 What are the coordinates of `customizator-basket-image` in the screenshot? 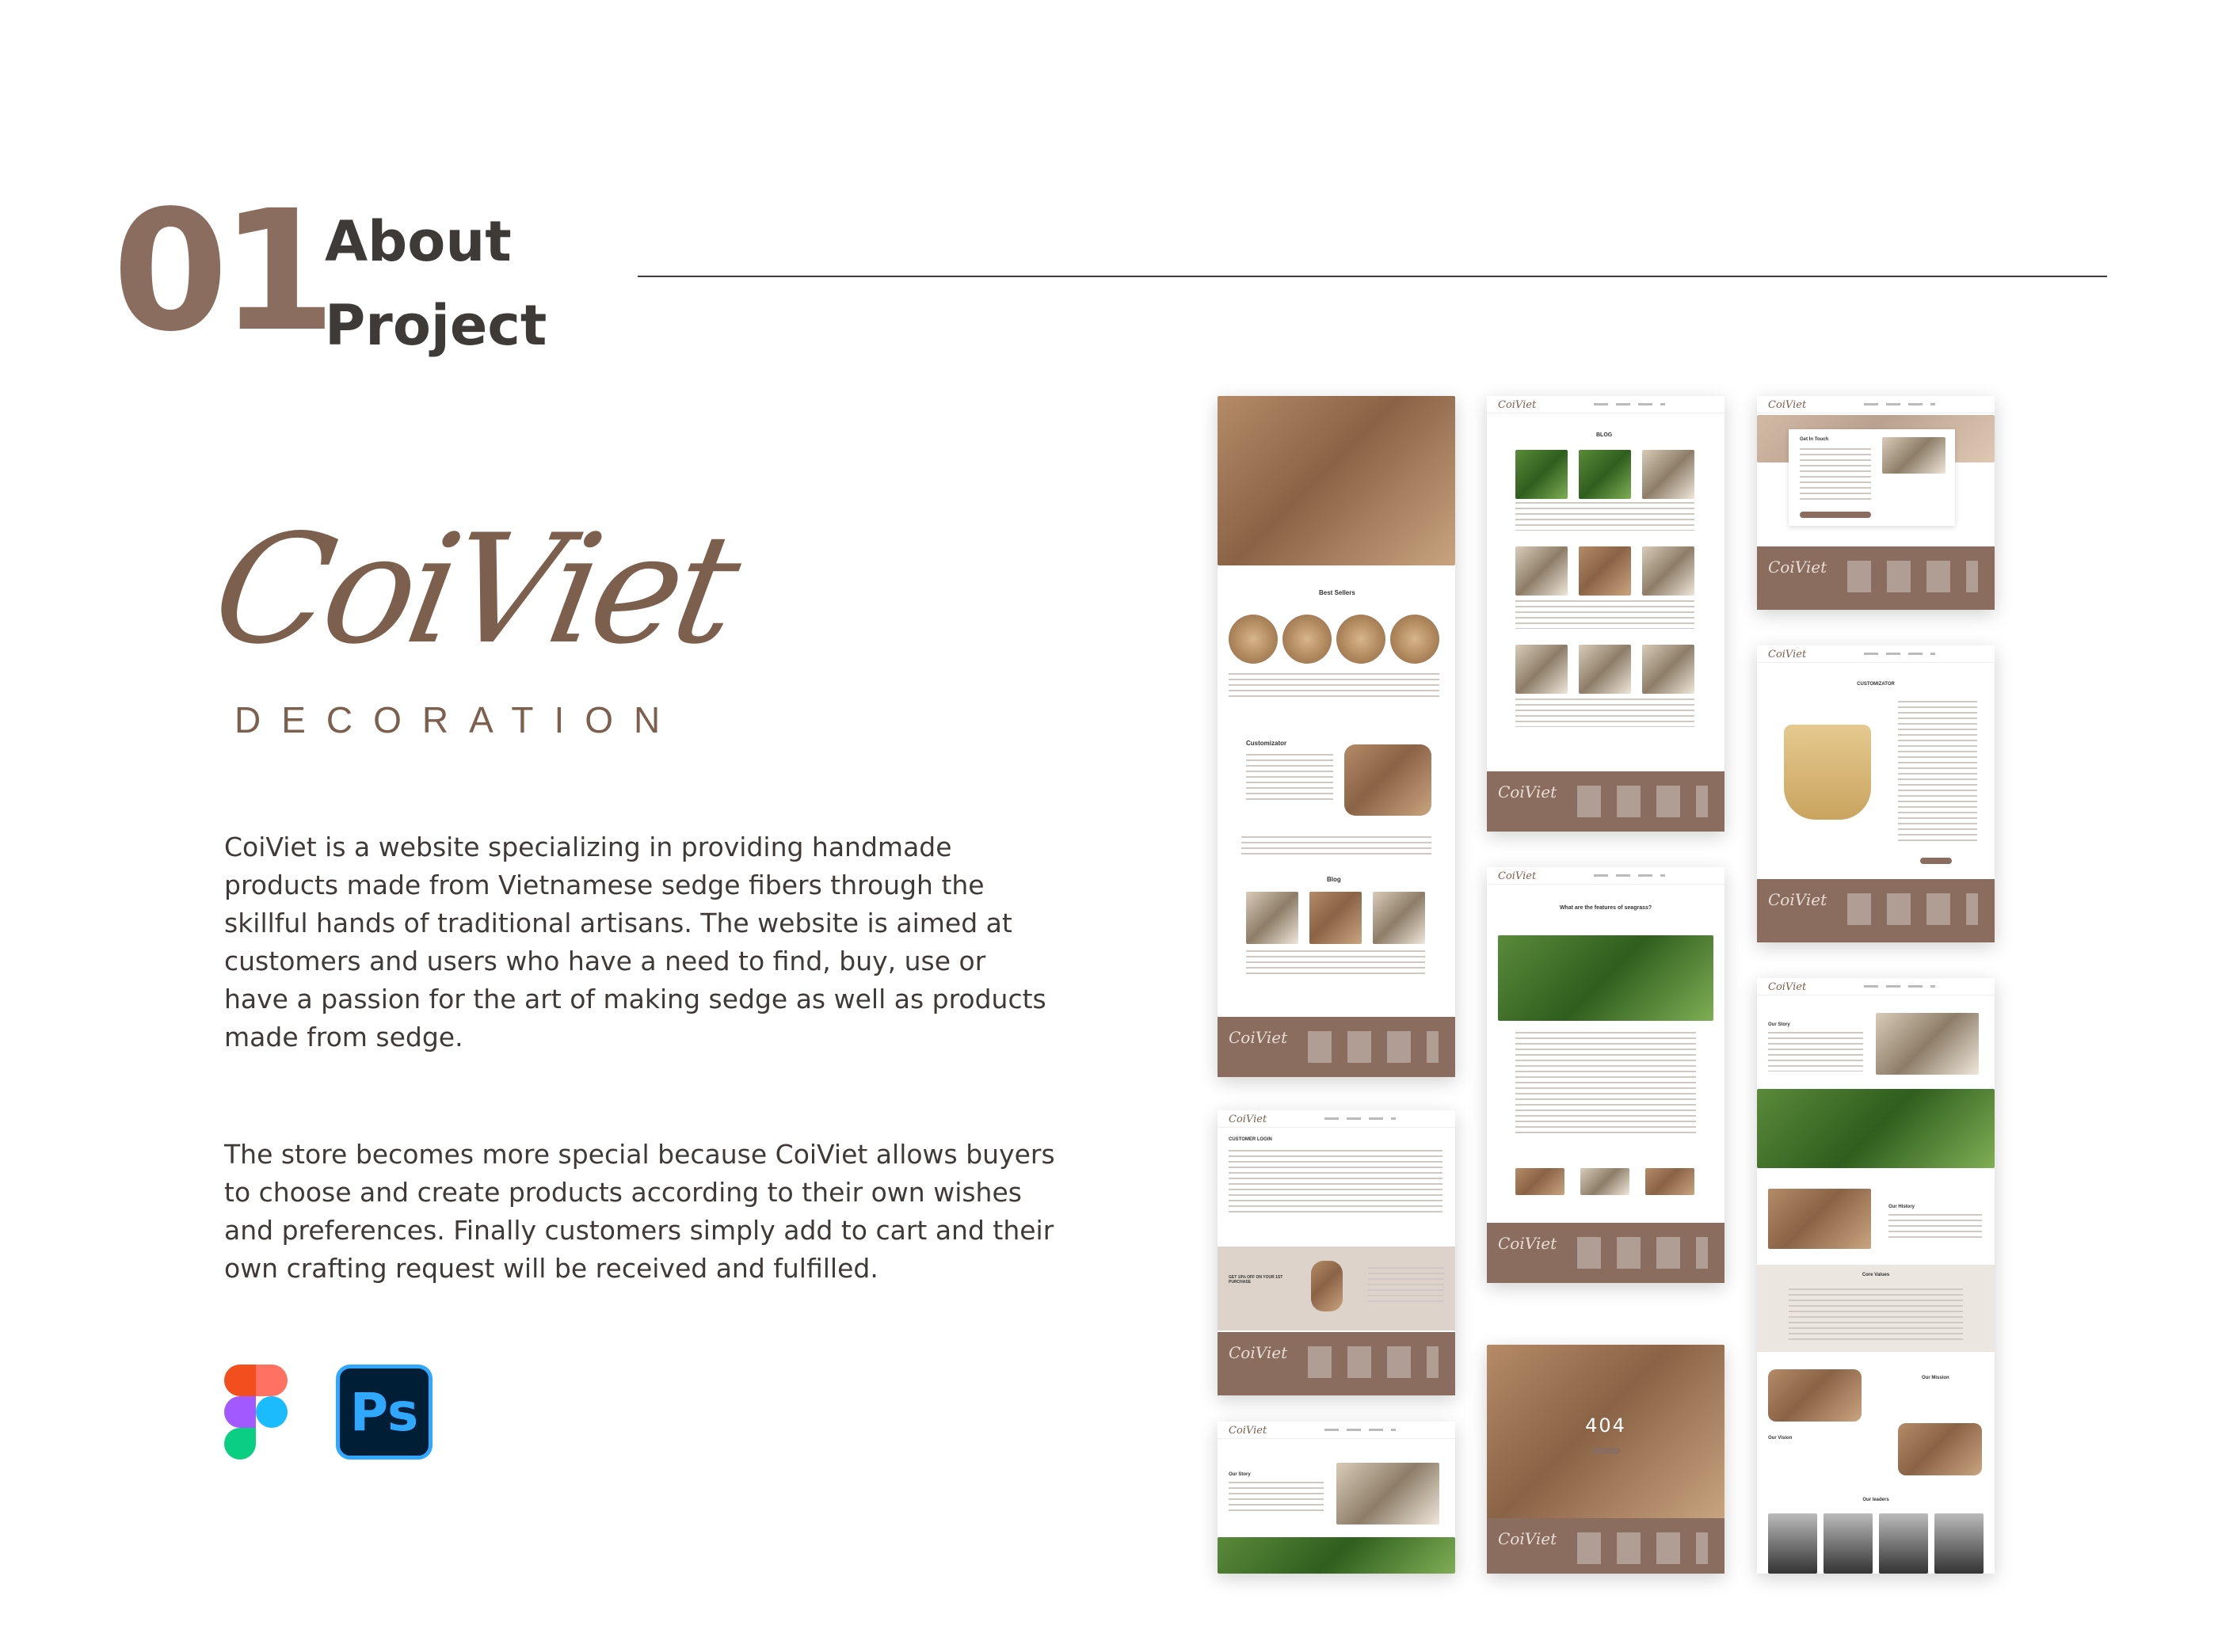 It's located at (1387, 780).